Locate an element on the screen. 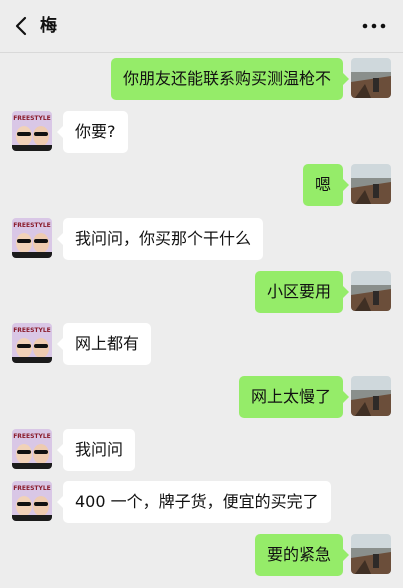 The height and width of the screenshot is (588, 403). more-button is located at coordinates (374, 26).